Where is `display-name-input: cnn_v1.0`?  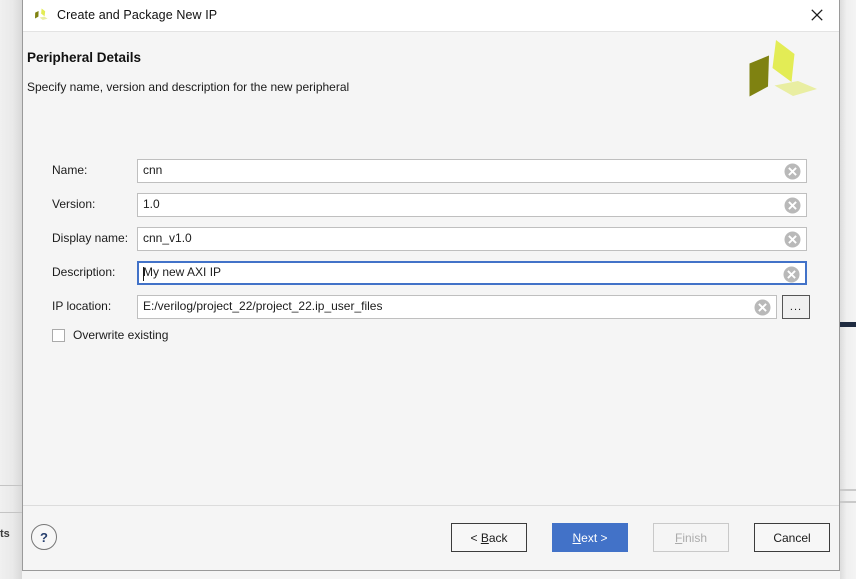 display-name-input: cnn_v1.0 is located at coordinates (472, 239).